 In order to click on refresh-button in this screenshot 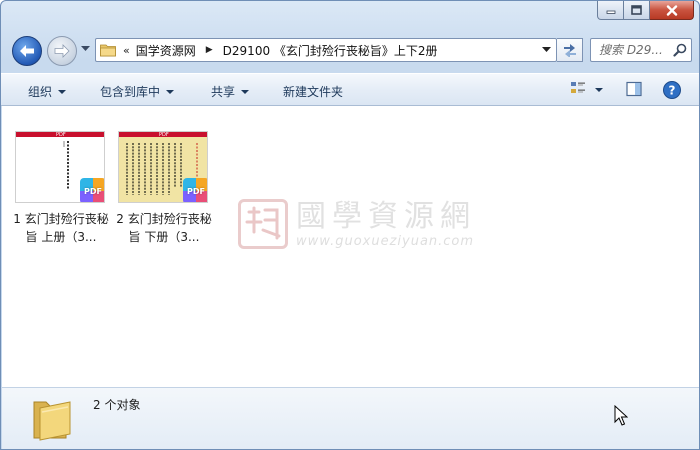, I will do `click(570, 50)`.